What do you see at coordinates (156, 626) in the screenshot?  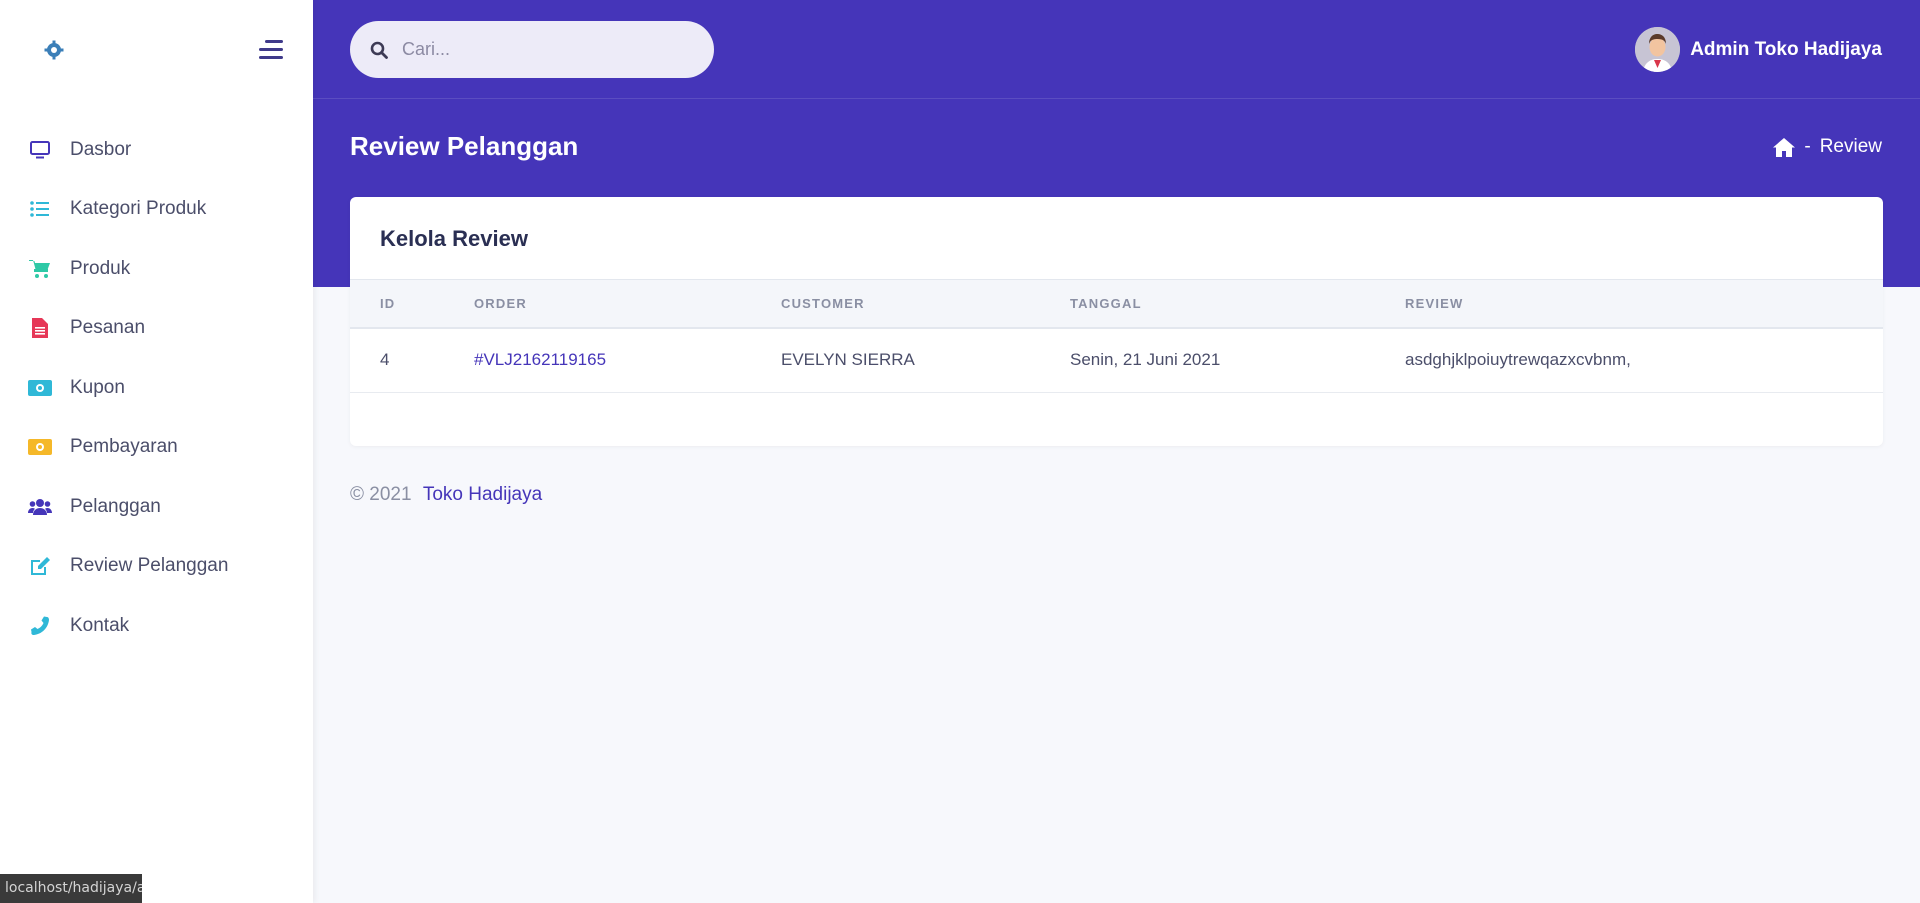 I see `sidebar-item-kontak: Kontak` at bounding box center [156, 626].